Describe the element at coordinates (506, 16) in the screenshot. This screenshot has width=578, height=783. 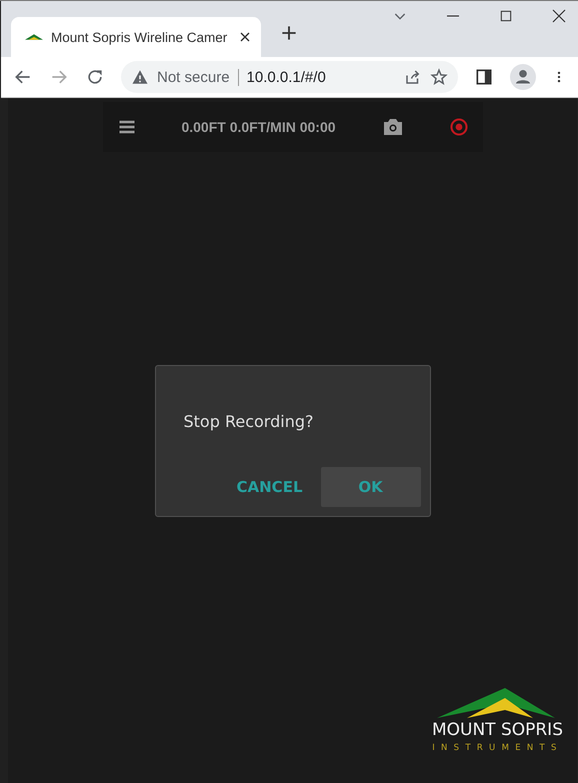
I see `maximize-icon` at that location.